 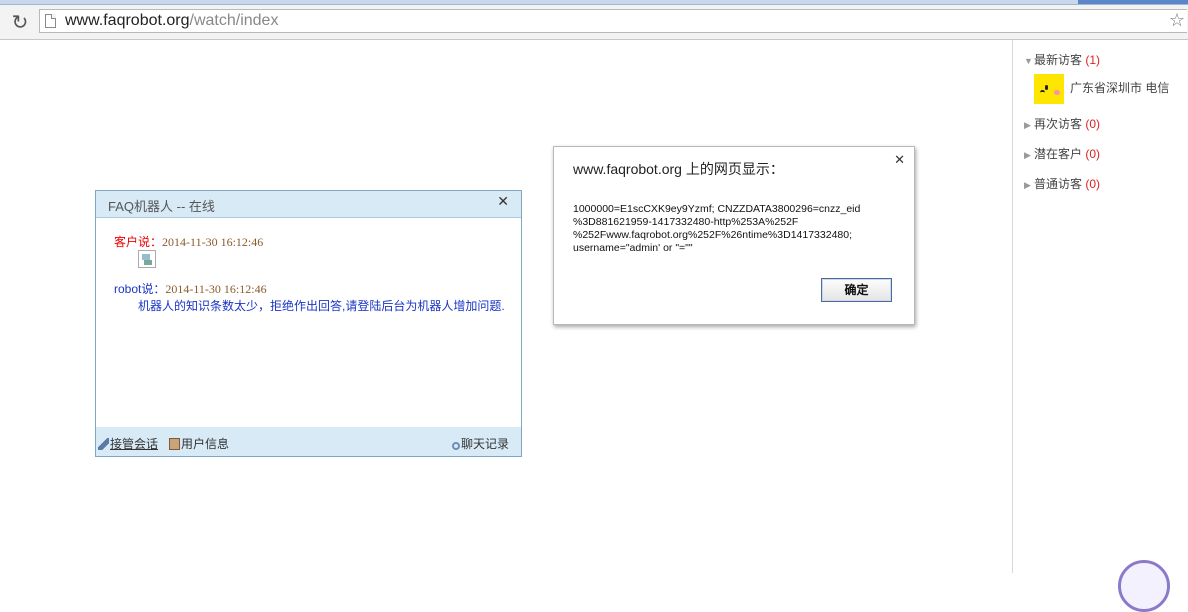 What do you see at coordinates (216, 289) in the screenshot?
I see `robot-time: 2014-11-30 16:12:46` at bounding box center [216, 289].